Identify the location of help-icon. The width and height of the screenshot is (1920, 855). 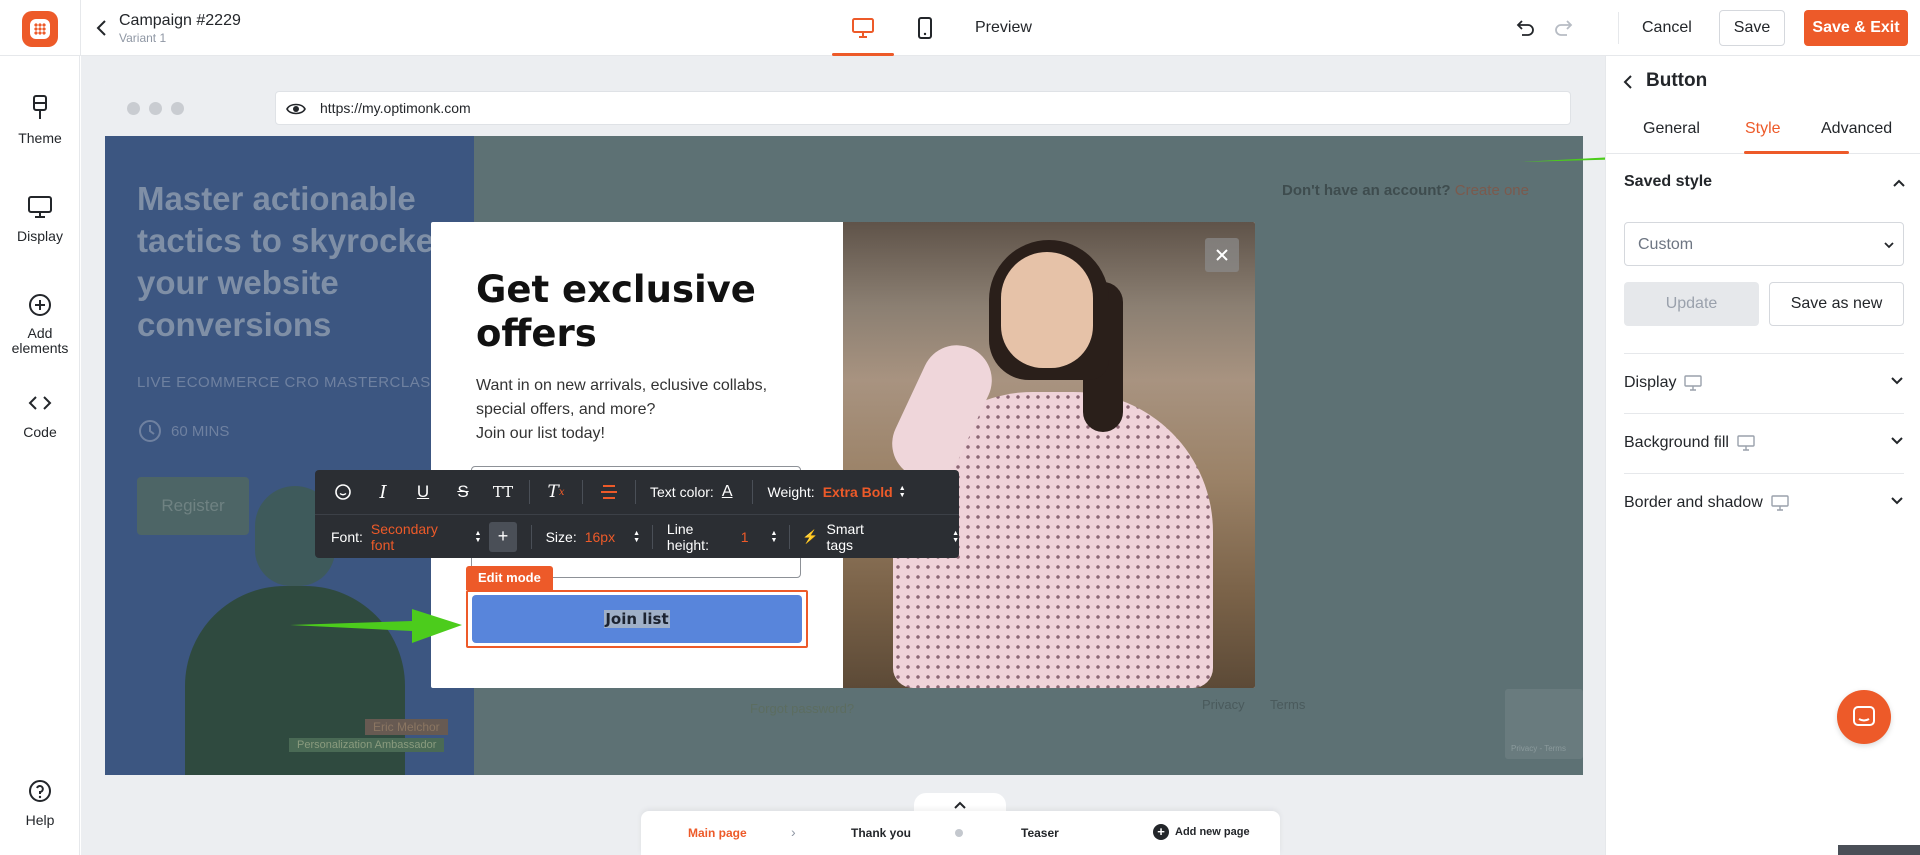
(40, 791).